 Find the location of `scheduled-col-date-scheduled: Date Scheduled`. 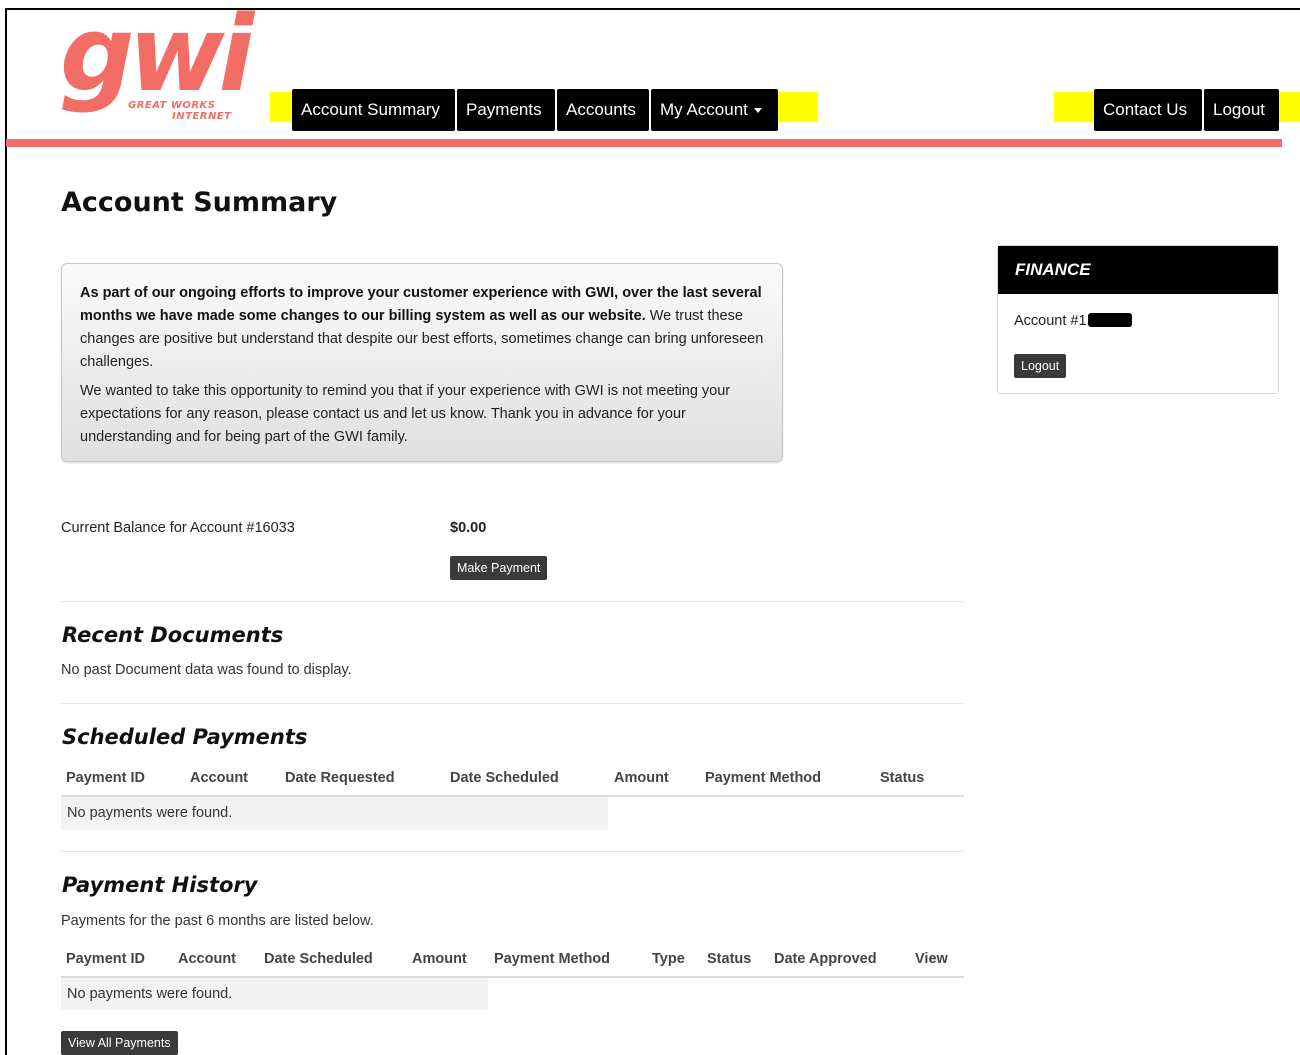

scheduled-col-date-scheduled: Date Scheduled is located at coordinates (504, 778).